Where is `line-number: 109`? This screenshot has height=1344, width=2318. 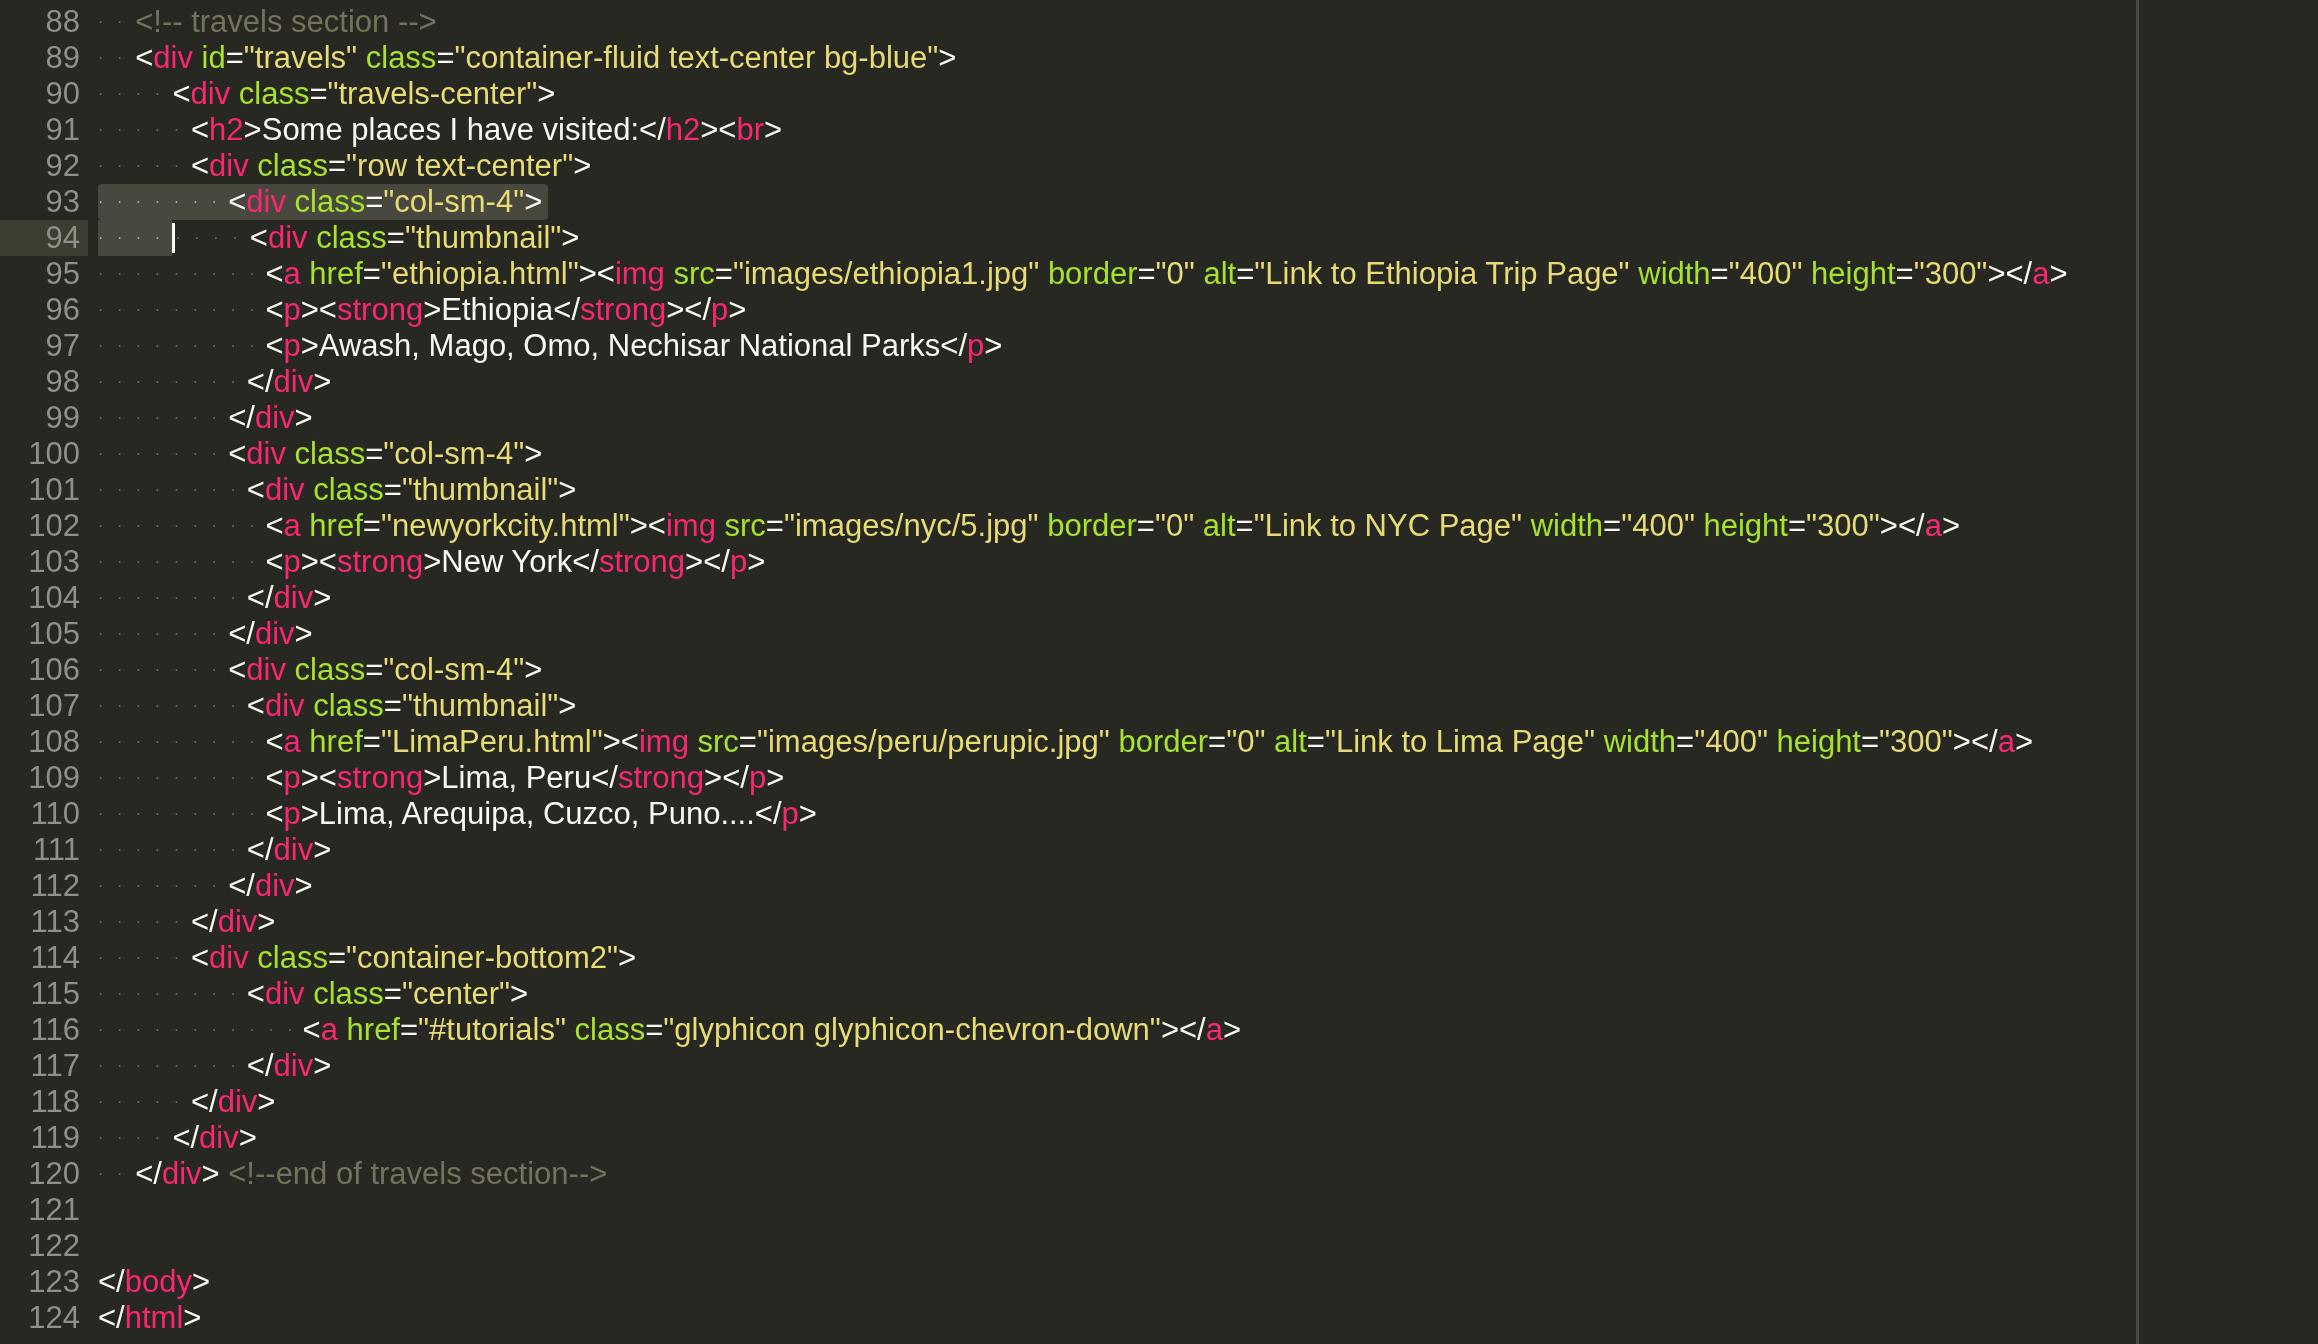
line-number: 109 is located at coordinates (54, 778).